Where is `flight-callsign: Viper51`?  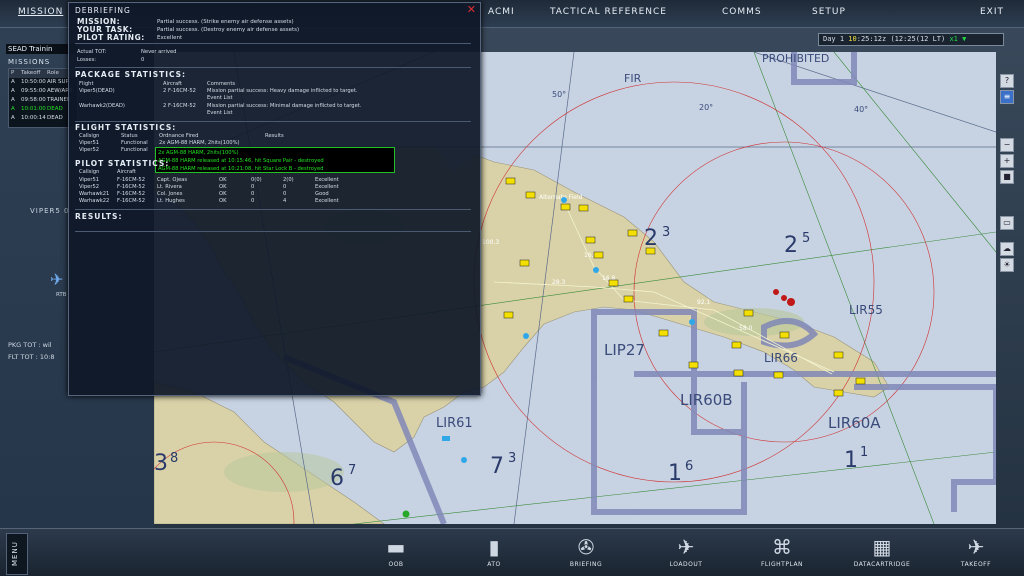
flight-callsign: Viper51 is located at coordinates (89, 143).